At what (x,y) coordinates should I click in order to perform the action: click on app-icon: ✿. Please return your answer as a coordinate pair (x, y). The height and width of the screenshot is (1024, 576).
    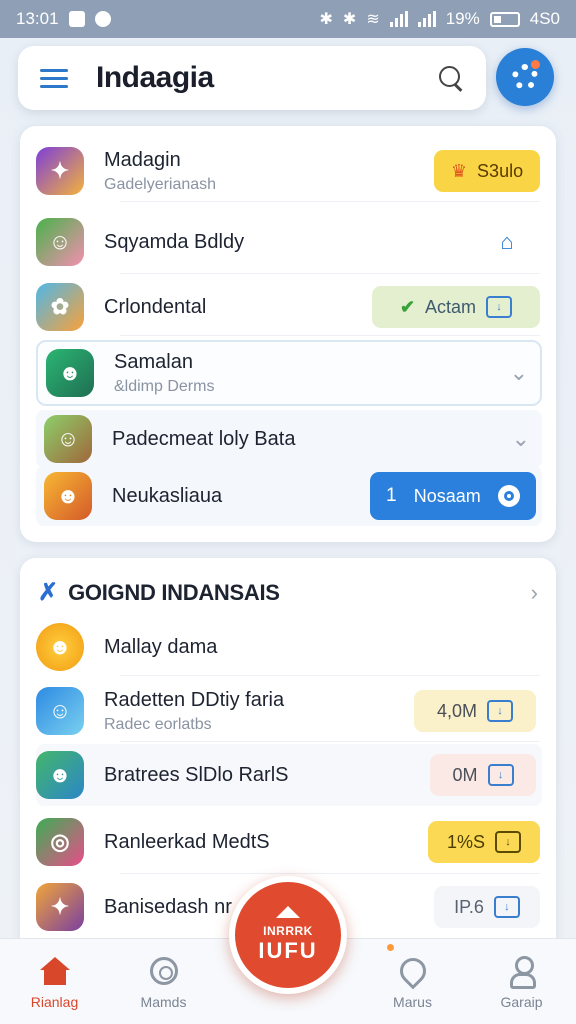
    Looking at the image, I should click on (60, 307).